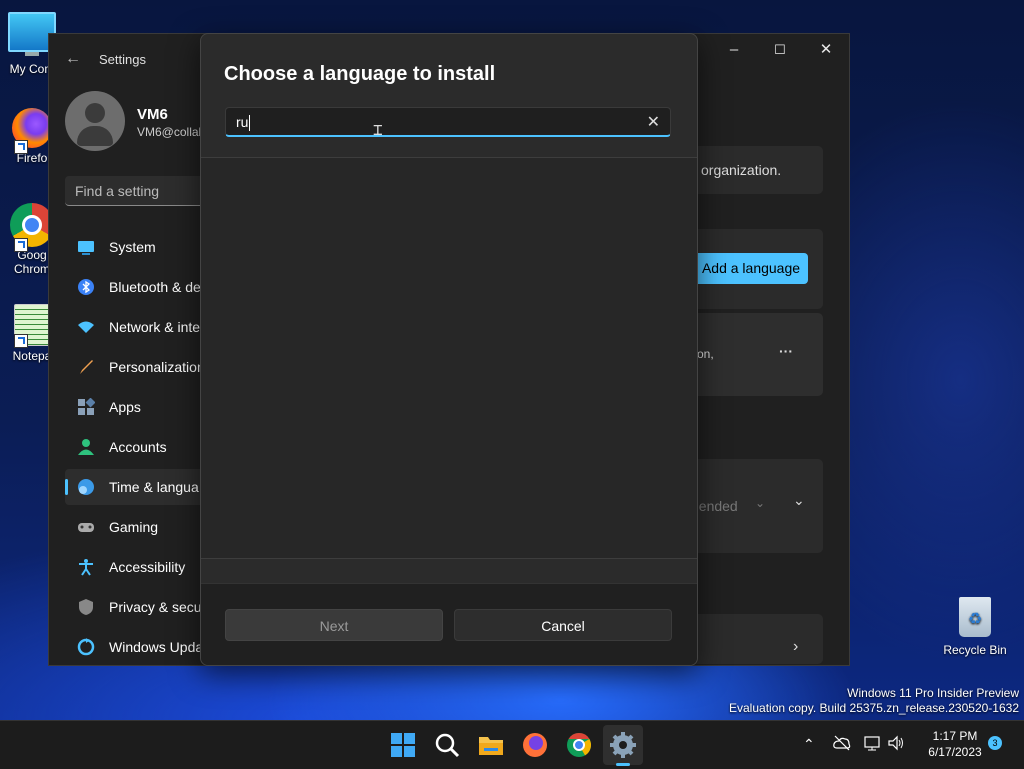 Image resolution: width=1024 pixels, height=769 pixels. I want to click on sidebar-item-privacy: Privacy & secu, so click(135, 607).